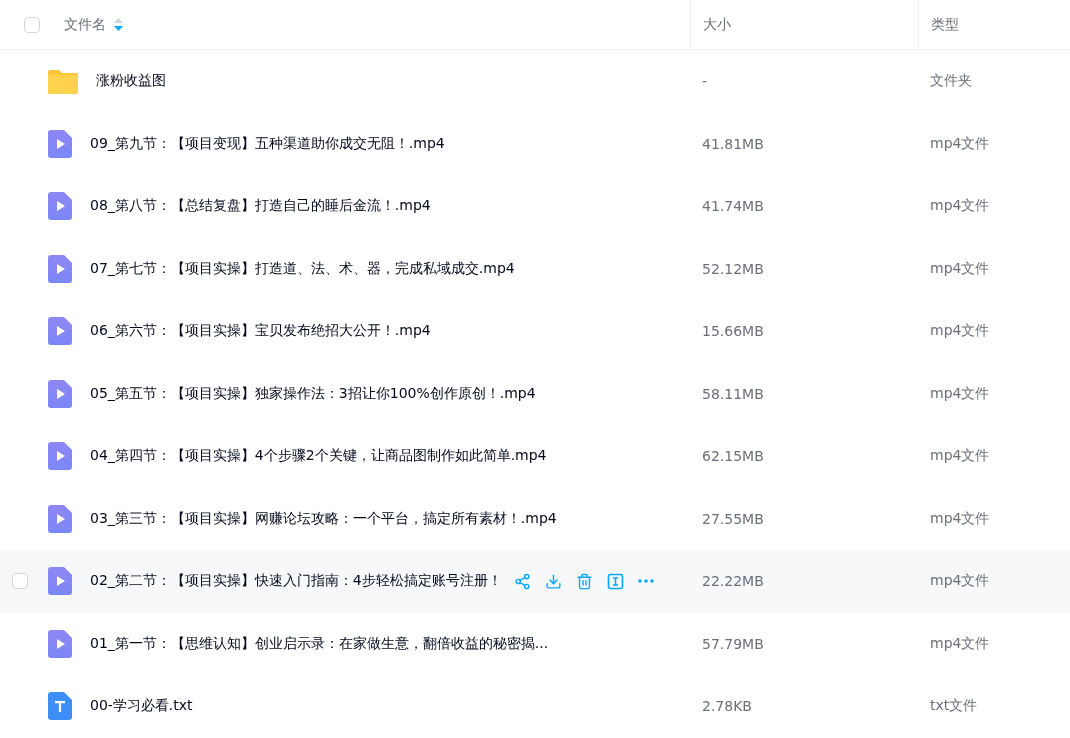 Image resolution: width=1070 pixels, height=738 pixels. I want to click on file-name: 08_第八节：【总结复盘】打造自己的睡后金流！.mp4, so click(260, 206).